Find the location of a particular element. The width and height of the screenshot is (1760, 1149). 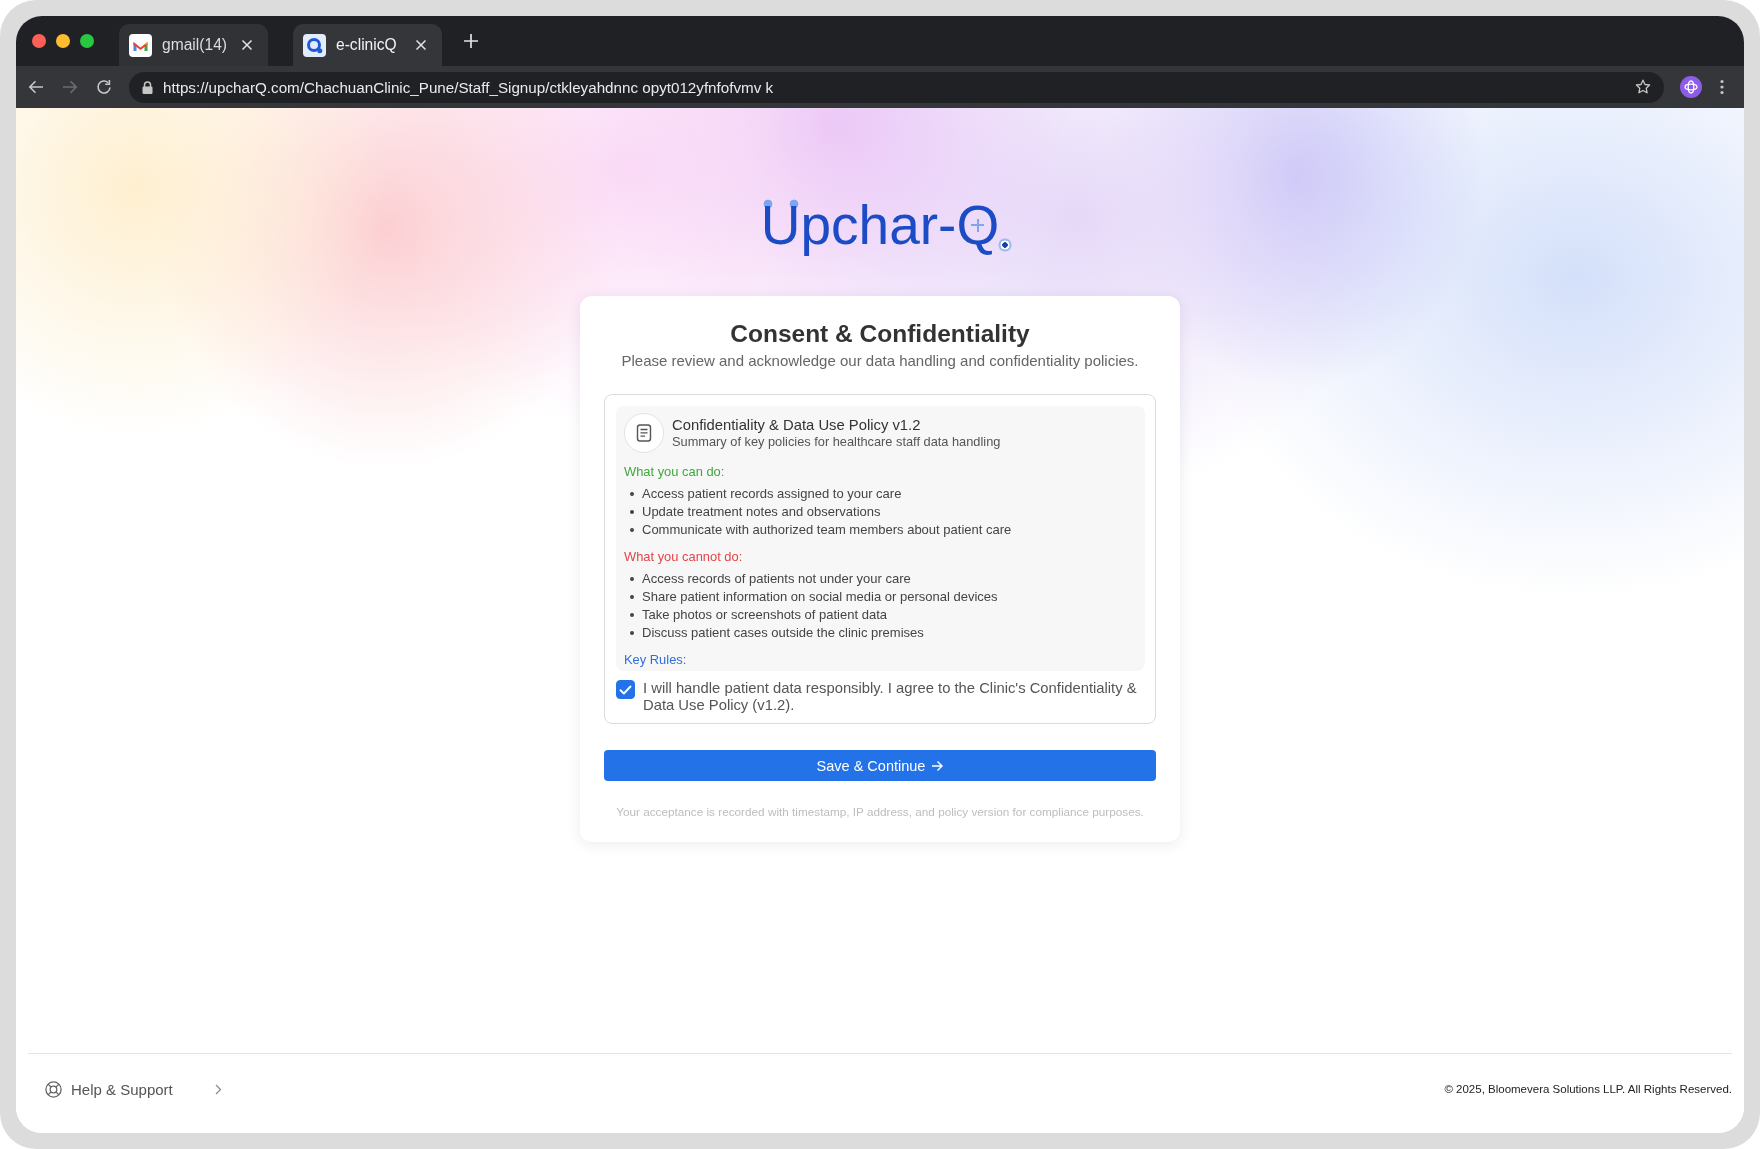

save-continue-button: Save & Continue is located at coordinates (880, 765).